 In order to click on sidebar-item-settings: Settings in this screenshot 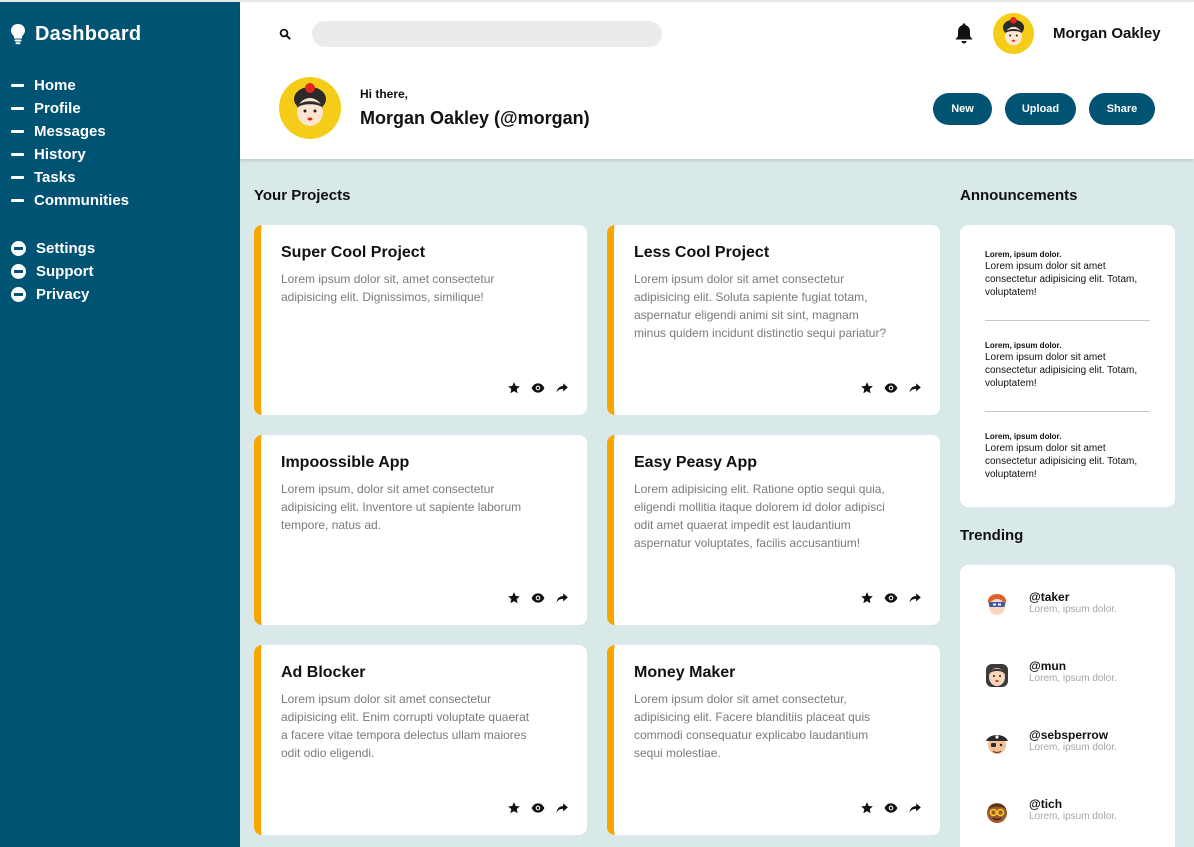, I will do `click(120, 248)`.